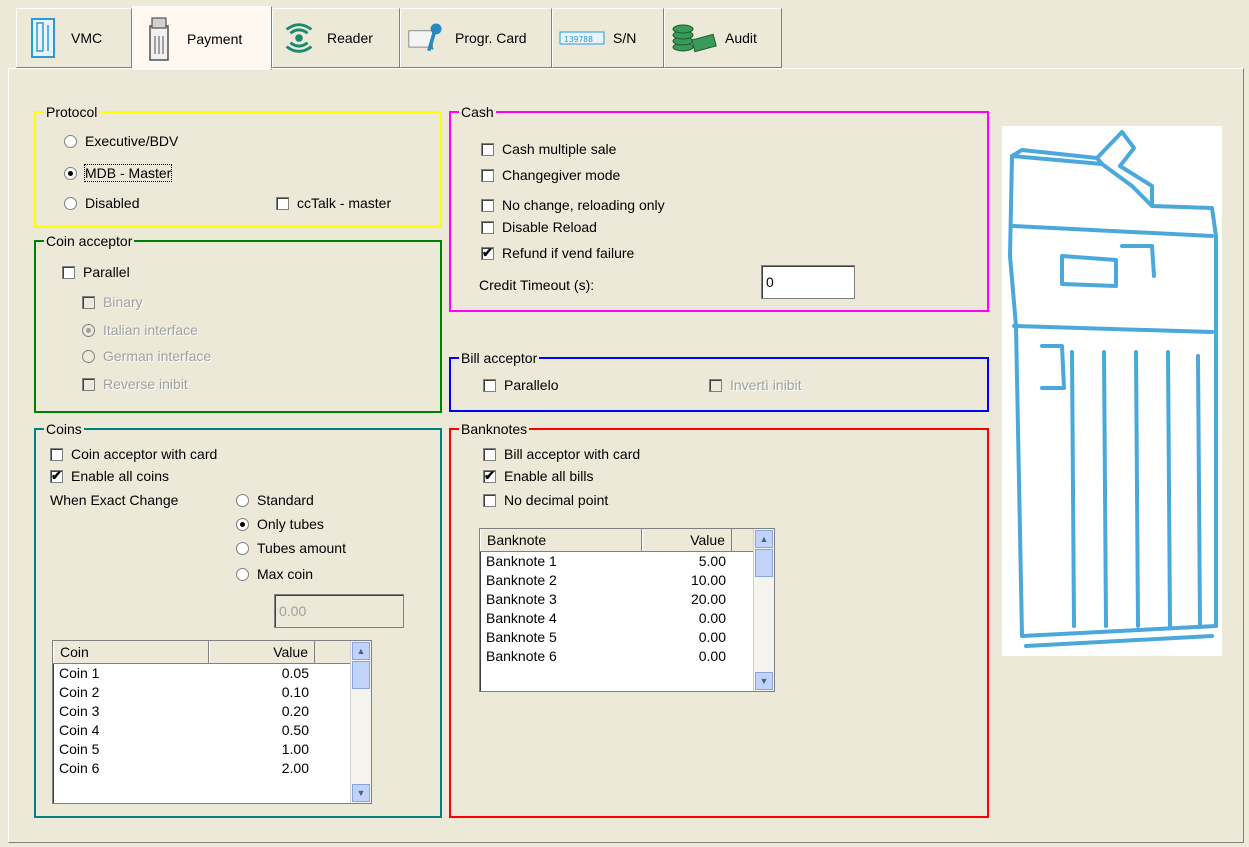  I want to click on checkbox-no-decimal-box, so click(489, 500).